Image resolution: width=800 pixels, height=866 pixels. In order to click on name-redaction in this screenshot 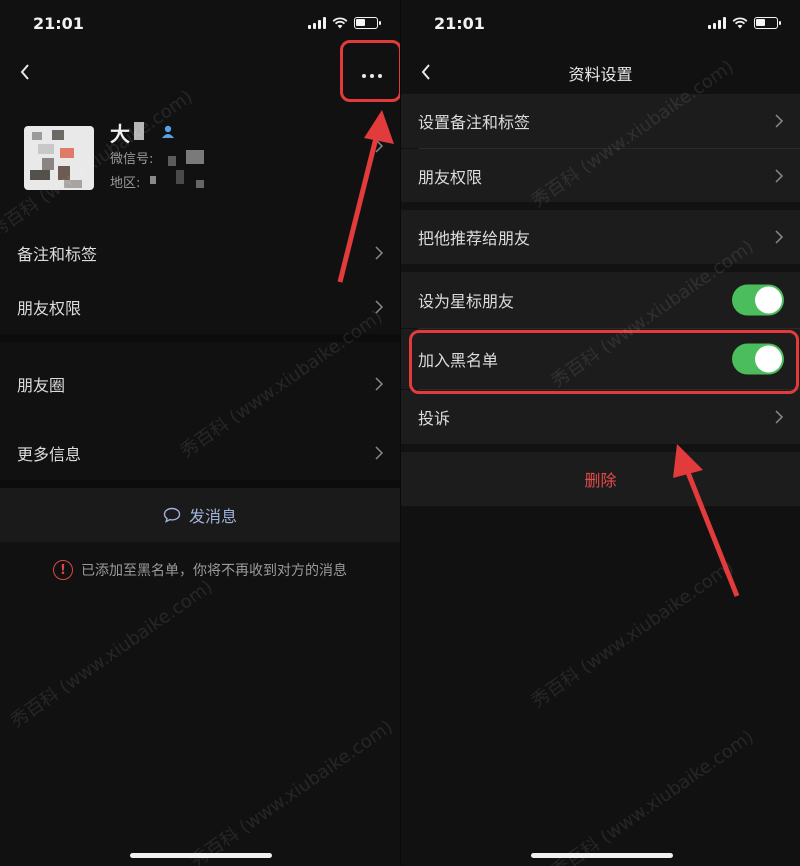, I will do `click(139, 131)`.